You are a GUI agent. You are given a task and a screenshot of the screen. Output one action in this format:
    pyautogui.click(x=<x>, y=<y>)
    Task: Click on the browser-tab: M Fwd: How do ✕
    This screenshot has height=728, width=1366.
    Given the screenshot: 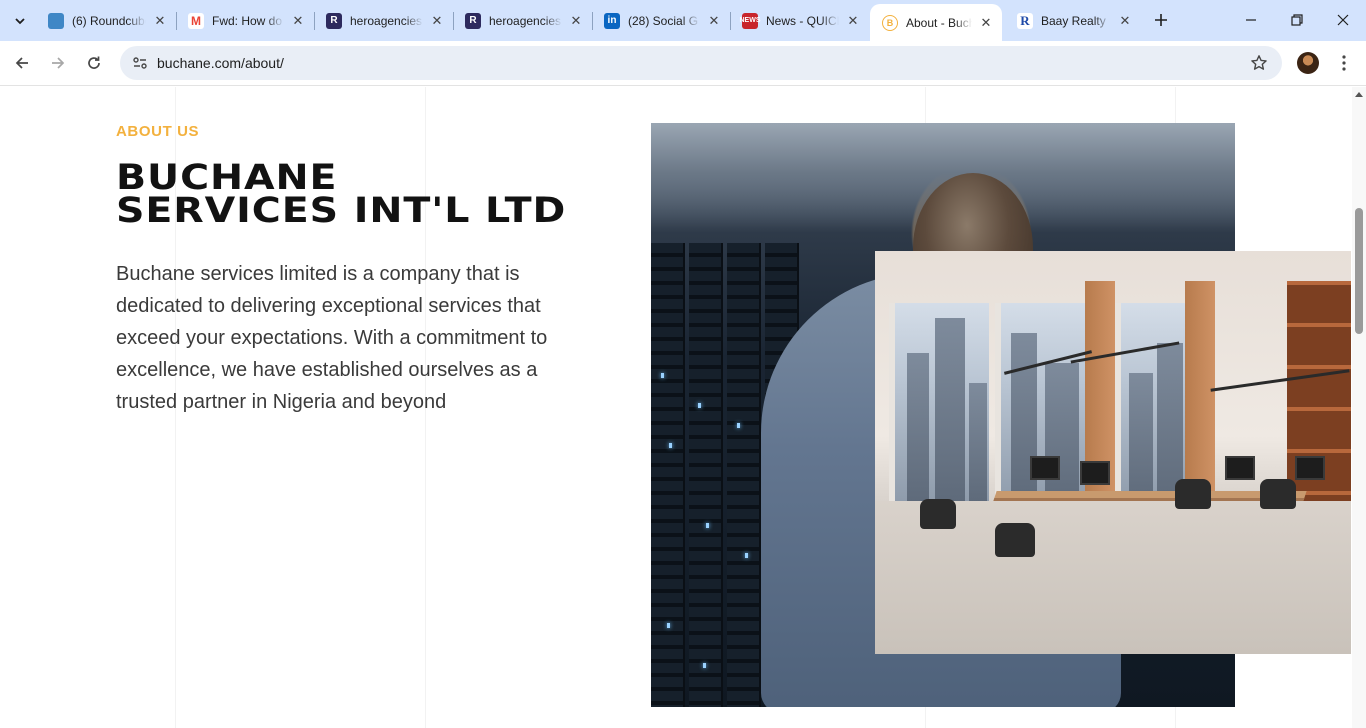 What is the action you would take?
    pyautogui.click(x=245, y=20)
    